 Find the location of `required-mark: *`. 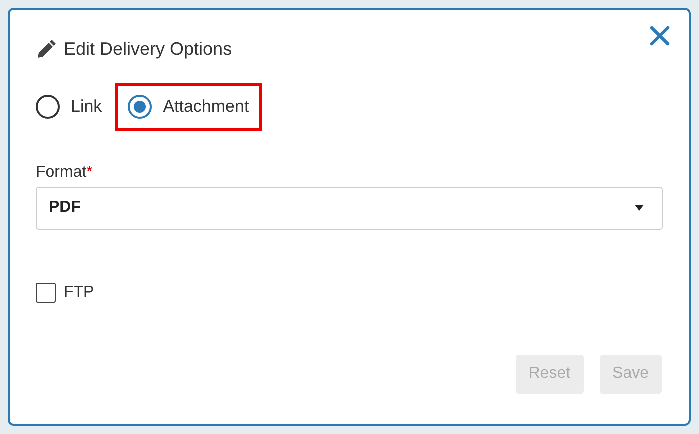

required-mark: * is located at coordinates (89, 172).